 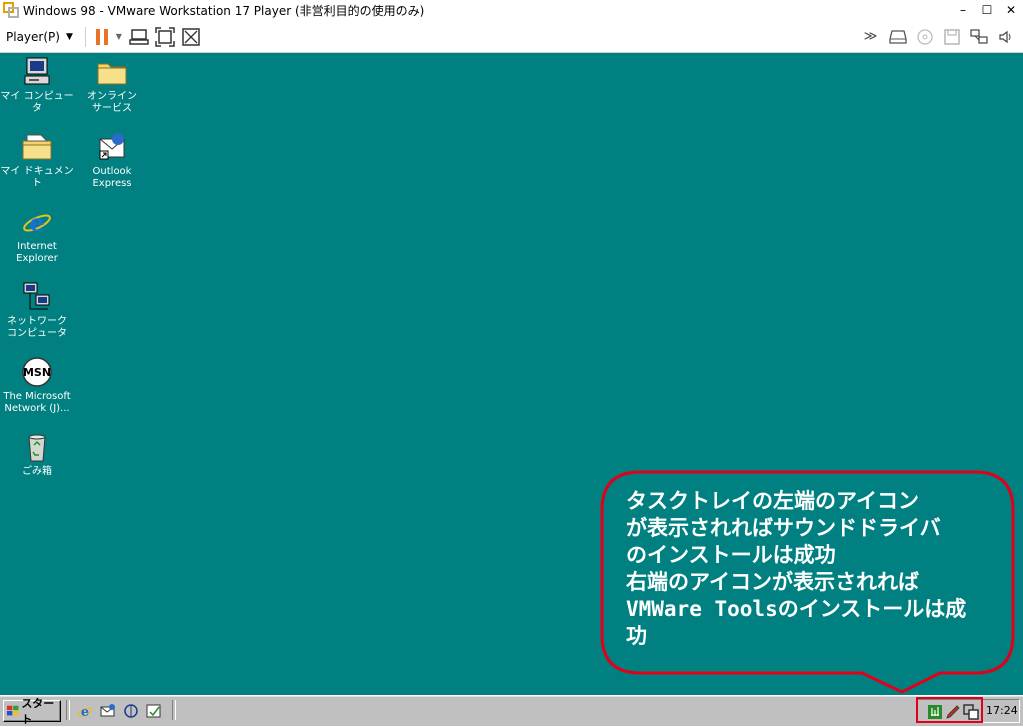 I want to click on more-devices-icon: ≫, so click(x=870, y=36).